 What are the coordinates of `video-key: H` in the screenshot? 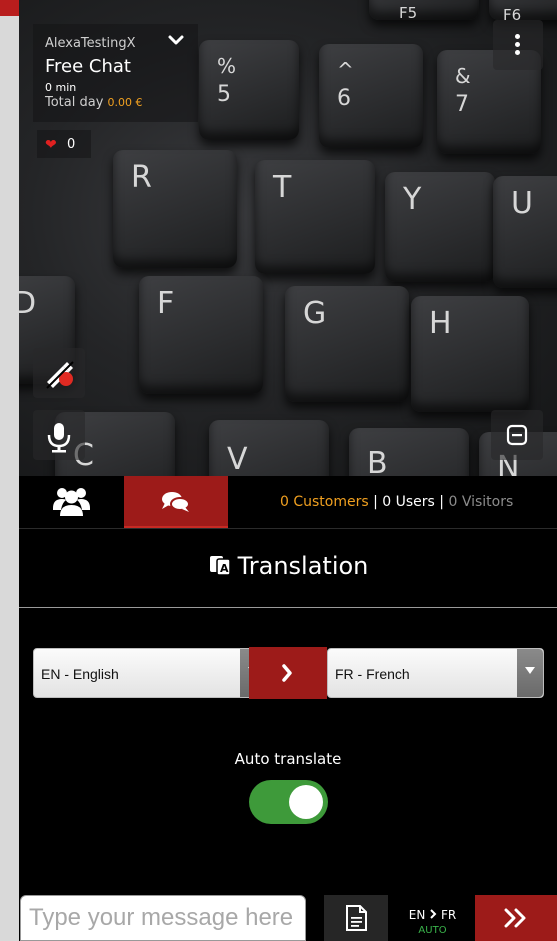 It's located at (470, 354).